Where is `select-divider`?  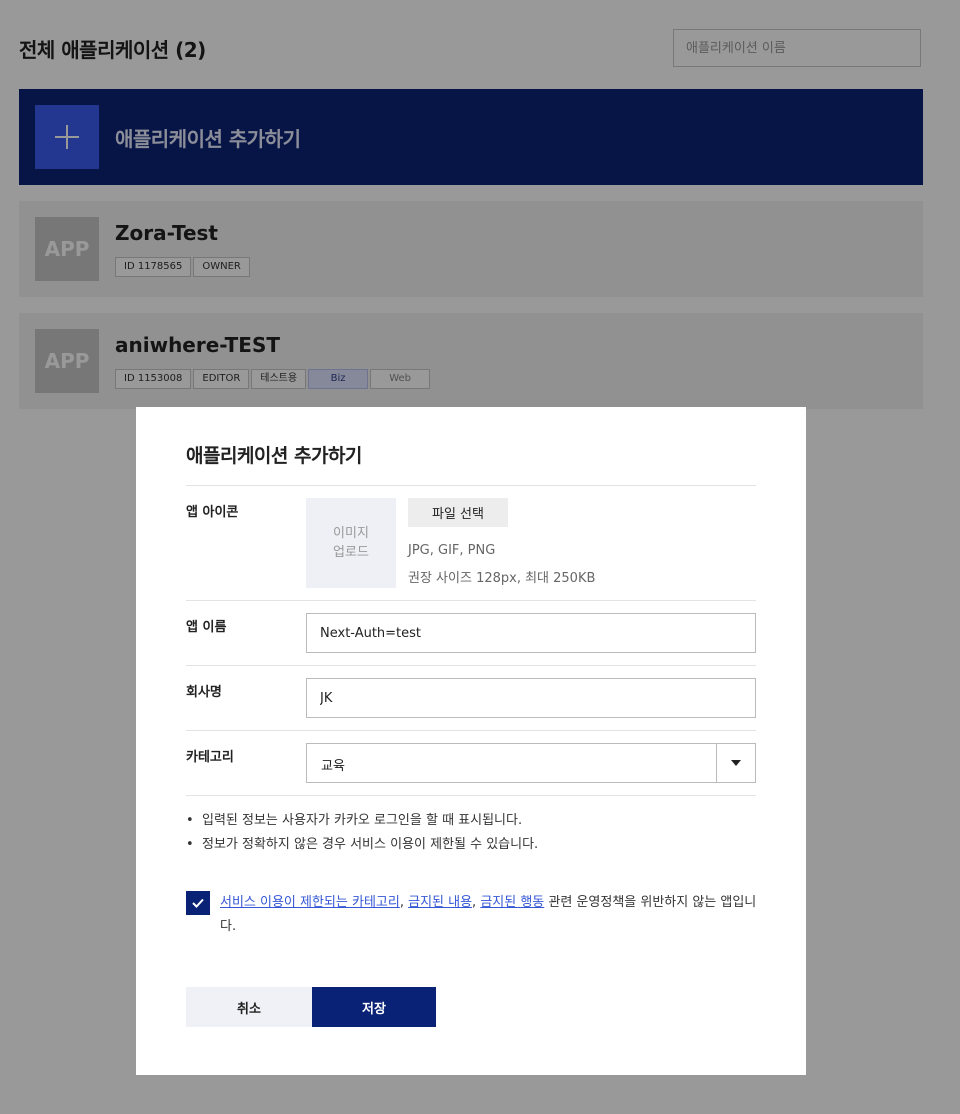
select-divider is located at coordinates (716, 763).